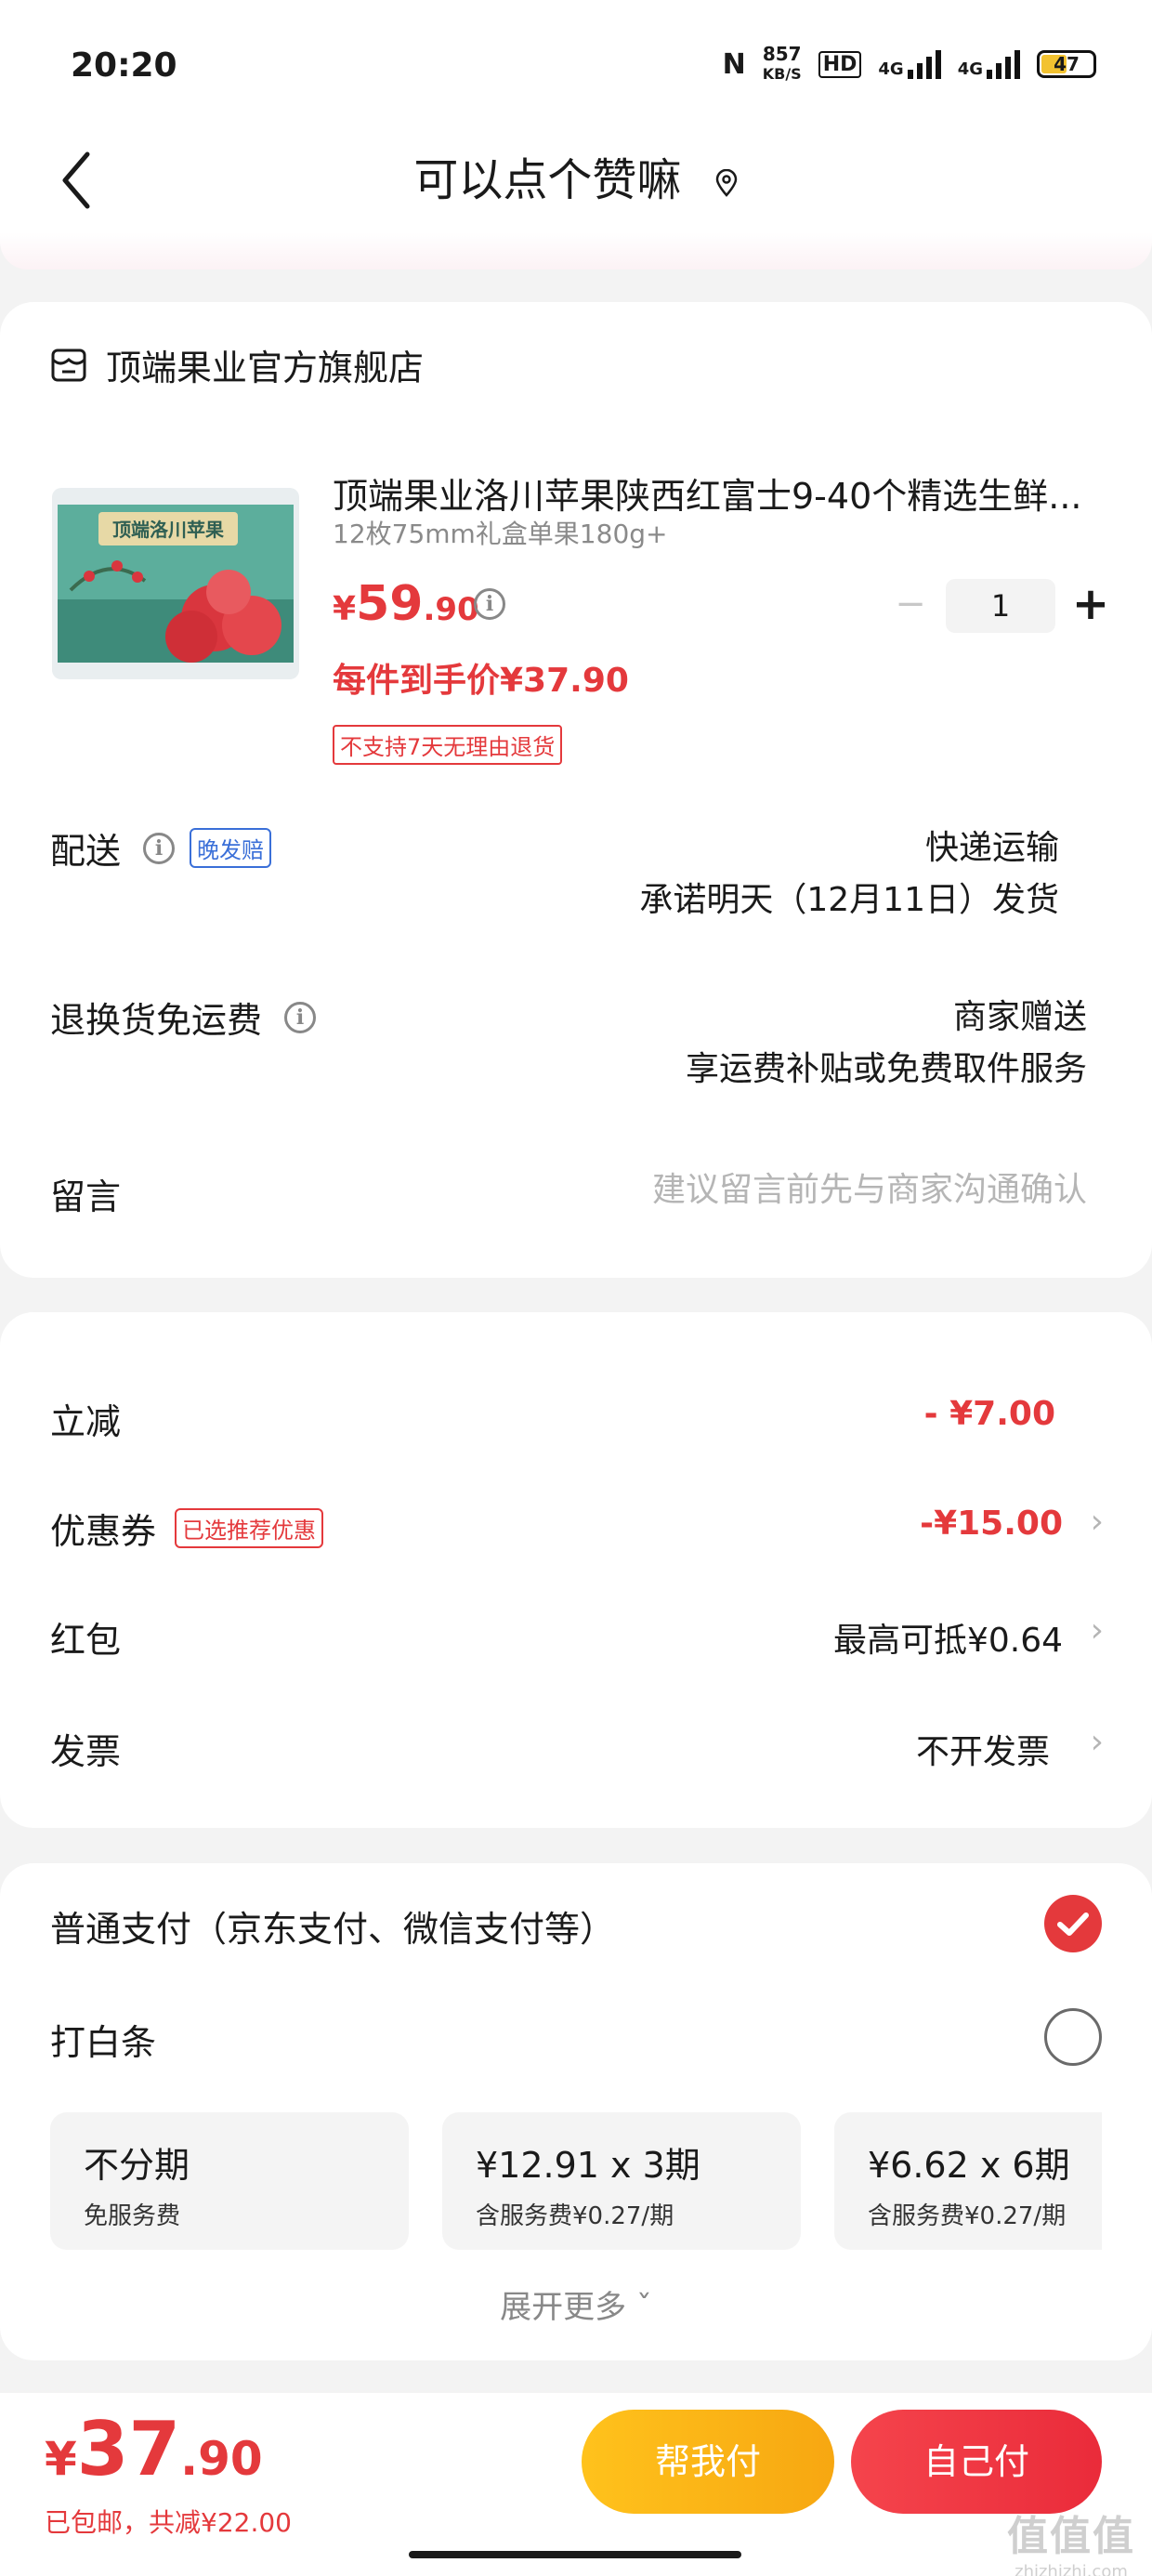  Describe the element at coordinates (576, 1637) in the screenshot. I see `red-packet-row: 红包 最高可抵¥0.64 ›` at that location.